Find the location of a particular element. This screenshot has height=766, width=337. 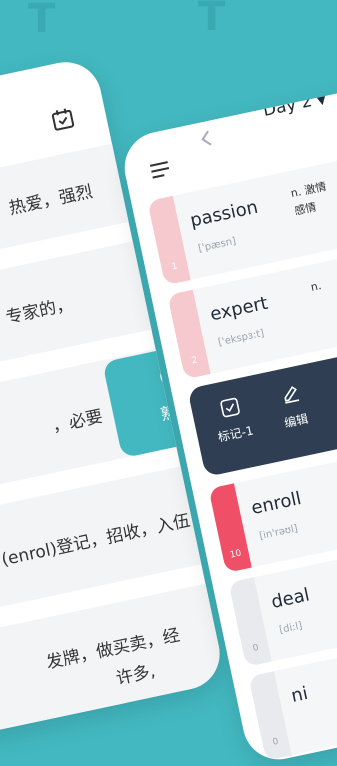

list-item-text: 行家；a. 专家的， is located at coordinates (37, 319).